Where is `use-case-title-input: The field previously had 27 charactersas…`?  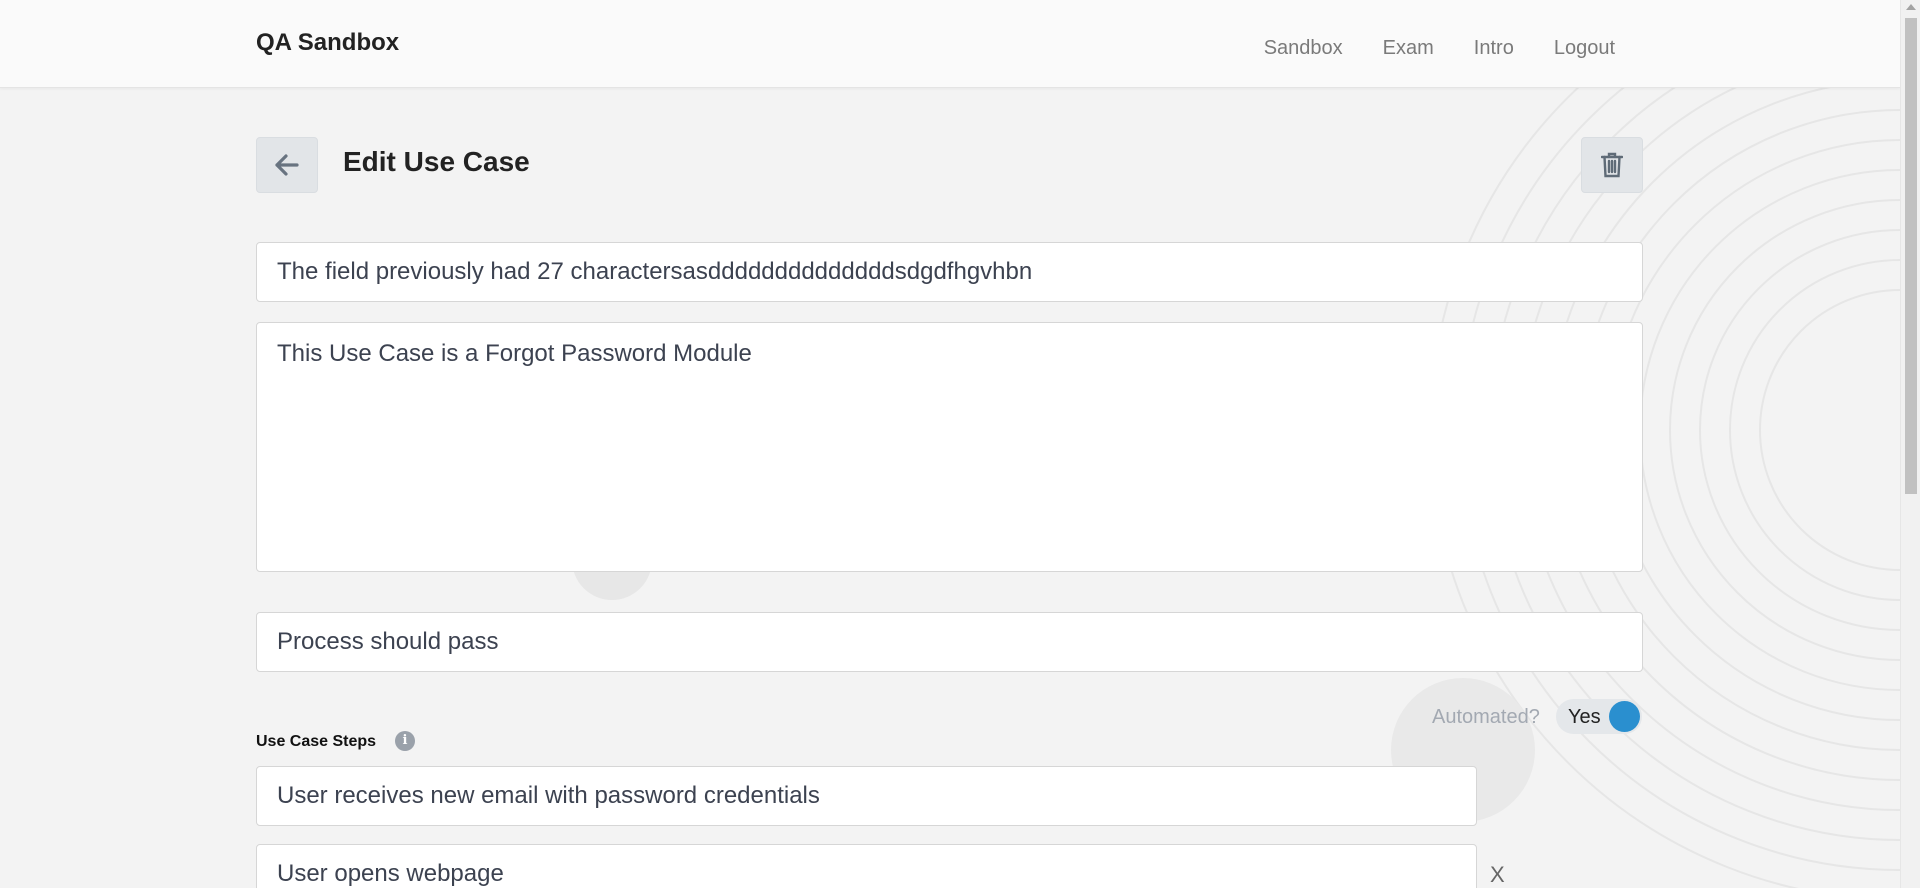
use-case-title-input: The field previously had 27 charactersas… is located at coordinates (949, 272).